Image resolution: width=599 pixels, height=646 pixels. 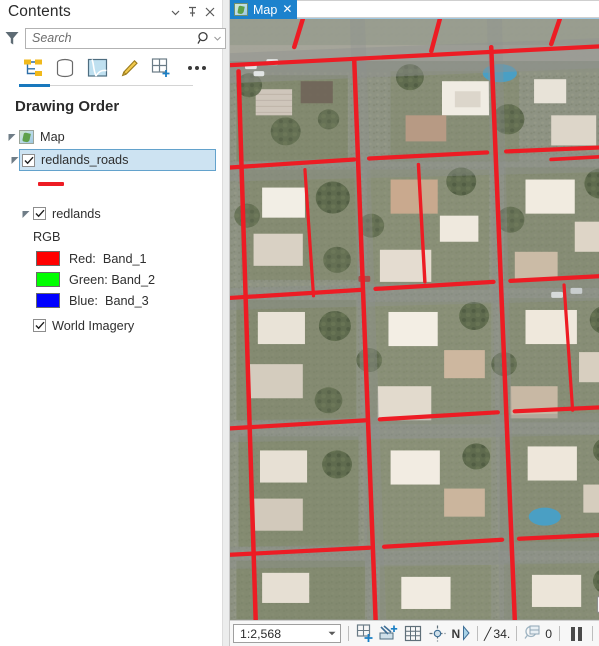 What do you see at coordinates (111, 236) in the screenshot?
I see `renderer-label-row: RGB` at bounding box center [111, 236].